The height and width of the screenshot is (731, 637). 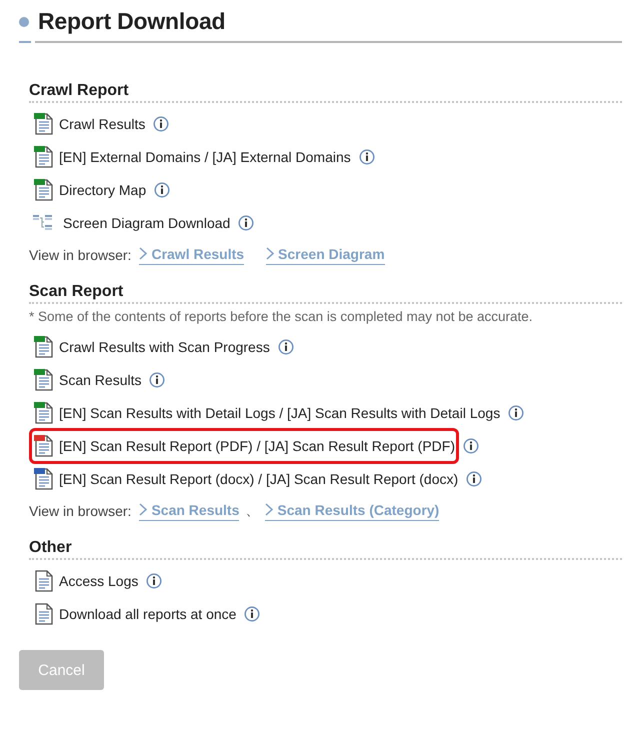 I want to click on report-link: Directory Map, so click(x=102, y=190).